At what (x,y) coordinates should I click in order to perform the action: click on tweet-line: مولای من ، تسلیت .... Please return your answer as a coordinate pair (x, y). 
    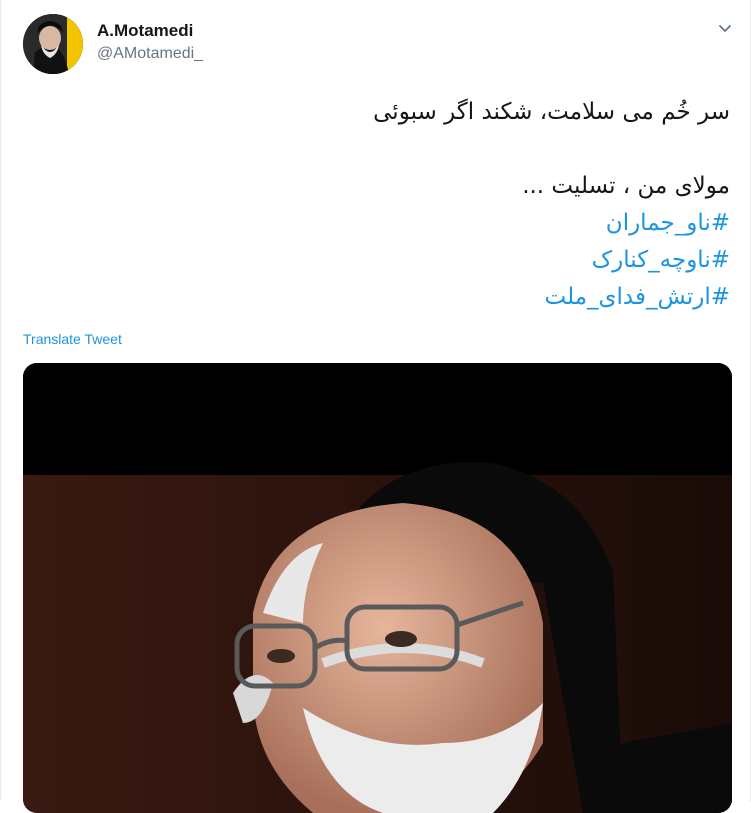
    Looking at the image, I should click on (626, 186).